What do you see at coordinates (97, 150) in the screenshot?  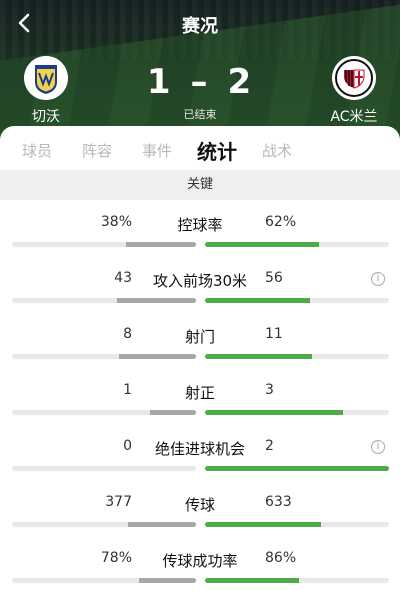 I see `tab-lineup: 阵容` at bounding box center [97, 150].